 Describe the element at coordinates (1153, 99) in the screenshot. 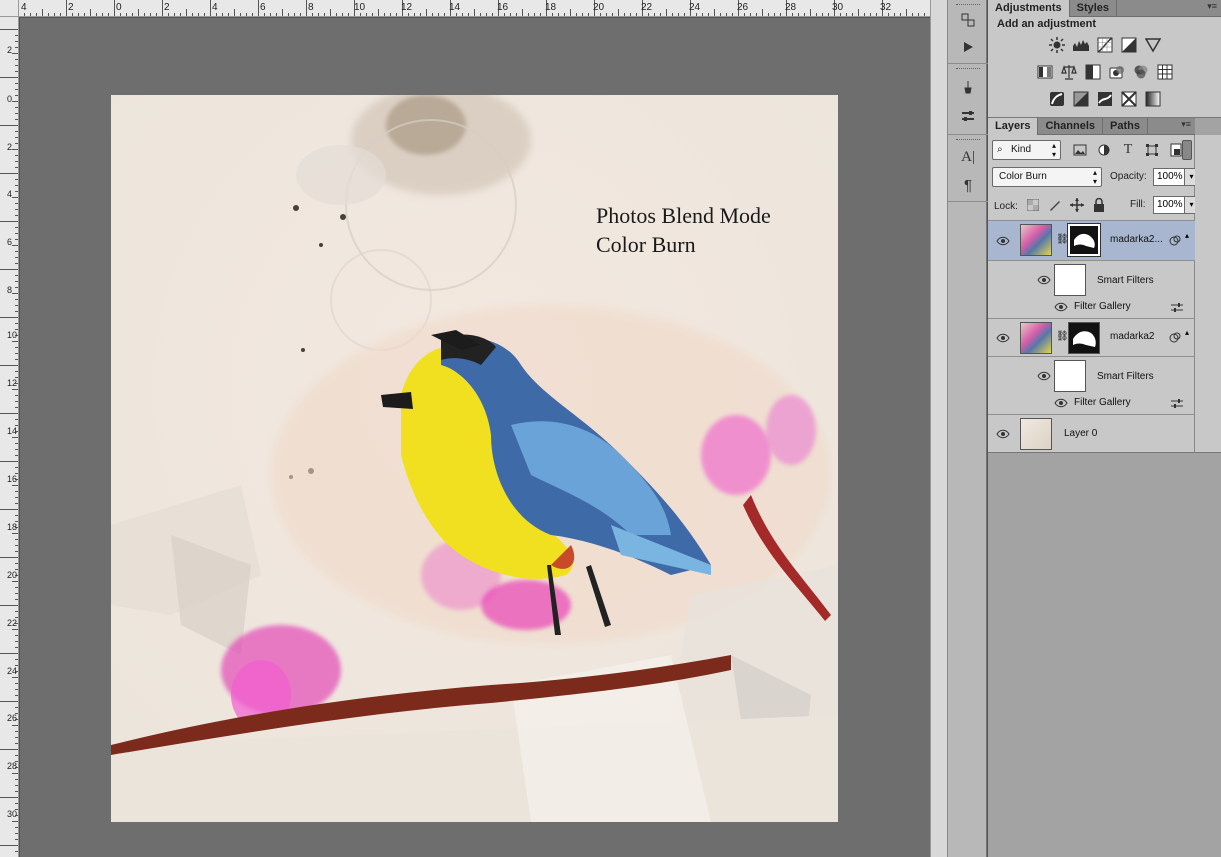

I see `gradient-map-icon` at that location.